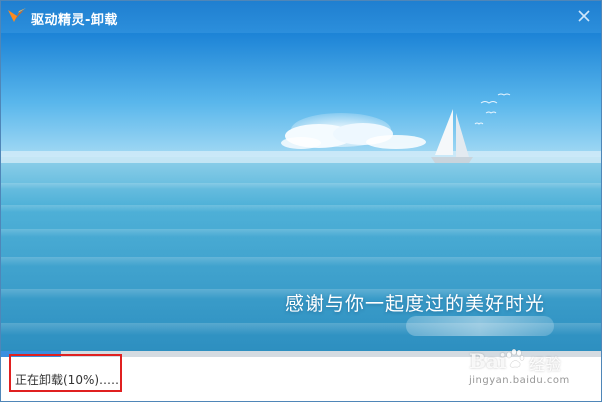  What do you see at coordinates (515, 358) in the screenshot?
I see `baidu-paw-icon` at bounding box center [515, 358].